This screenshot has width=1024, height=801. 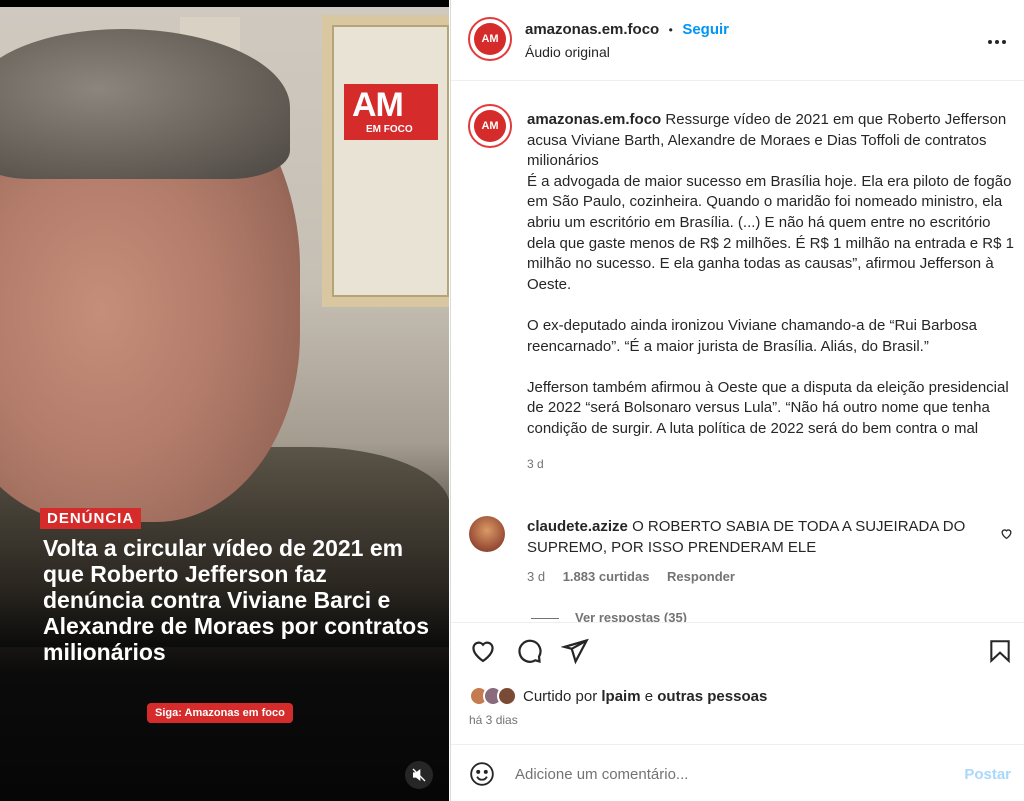 I want to click on comment-meta: 3 d 1.883 curtidas Responder, so click(x=631, y=576).